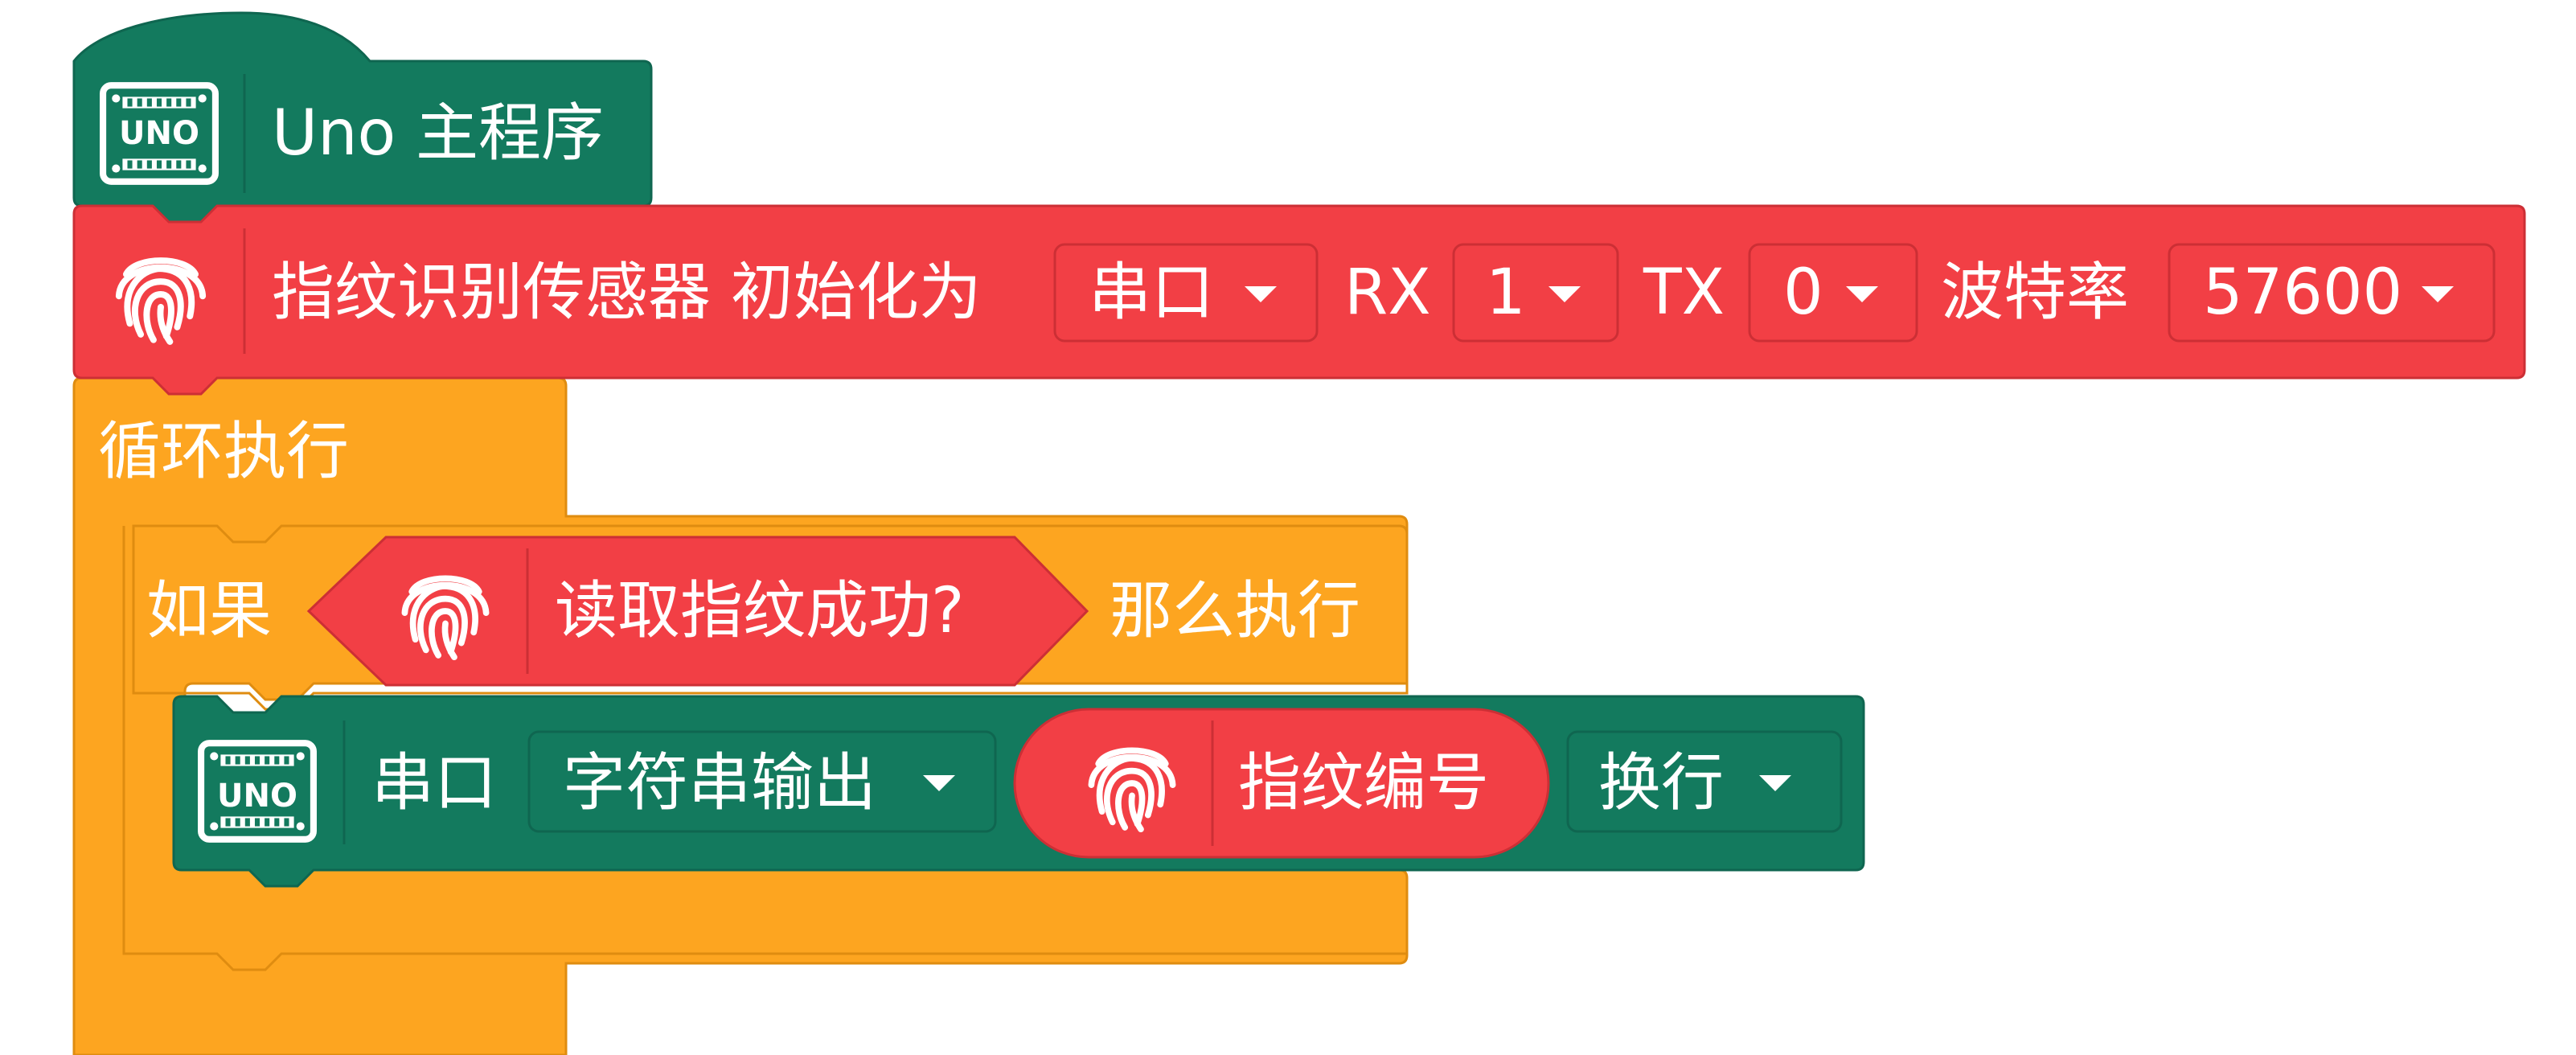 Image resolution: width=2576 pixels, height=1055 pixels. I want to click on if-label: 如果, so click(209, 611).